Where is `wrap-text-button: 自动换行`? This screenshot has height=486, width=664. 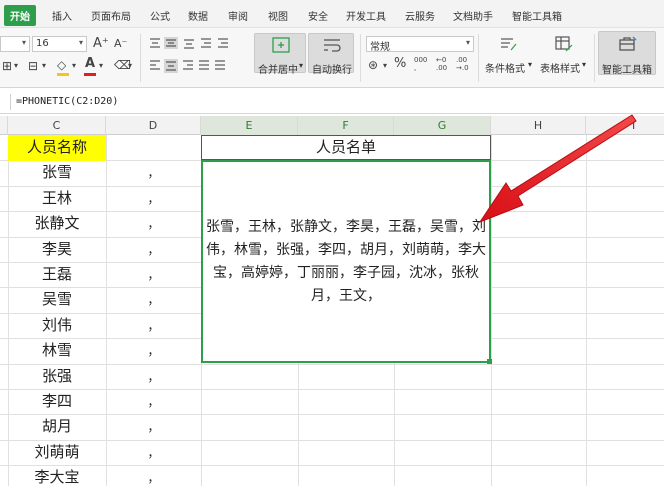 wrap-text-button: 自动换行 is located at coordinates (331, 54).